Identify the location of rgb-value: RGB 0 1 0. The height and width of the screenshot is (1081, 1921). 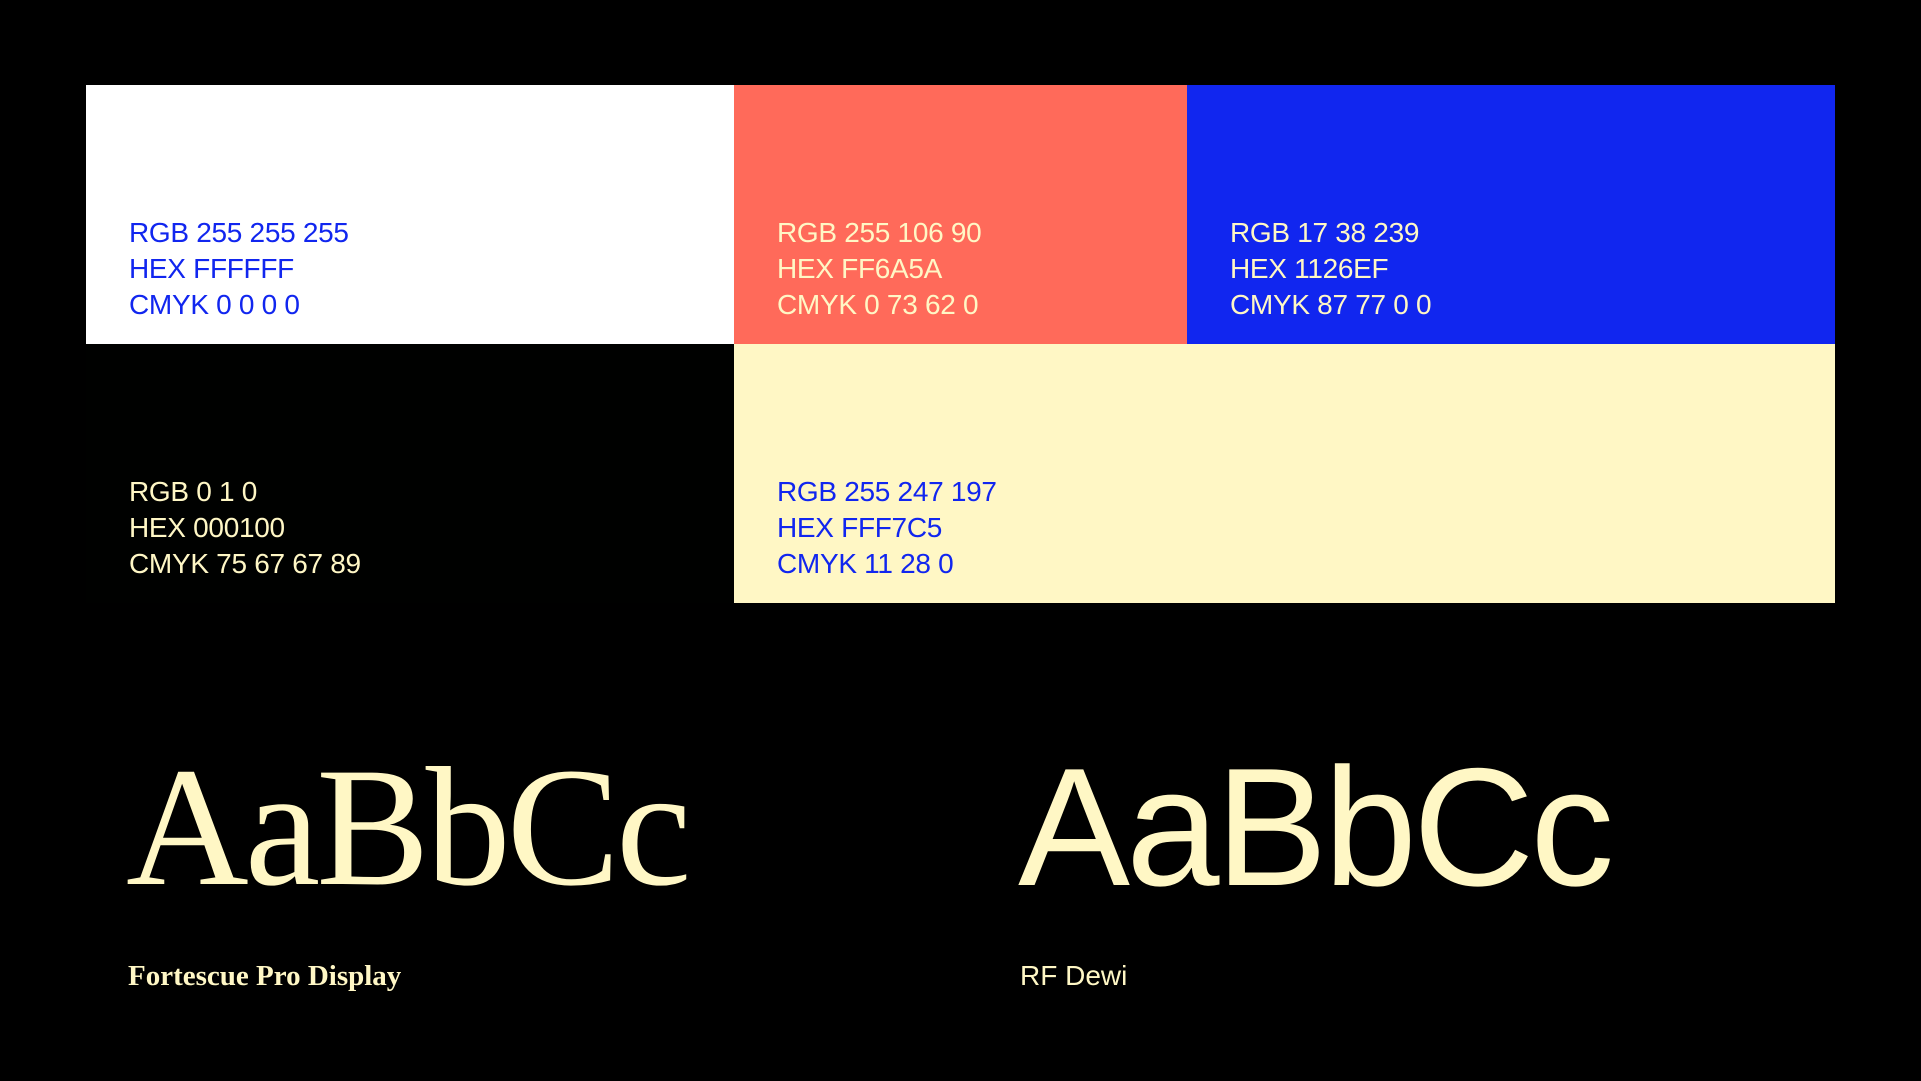
(193, 491).